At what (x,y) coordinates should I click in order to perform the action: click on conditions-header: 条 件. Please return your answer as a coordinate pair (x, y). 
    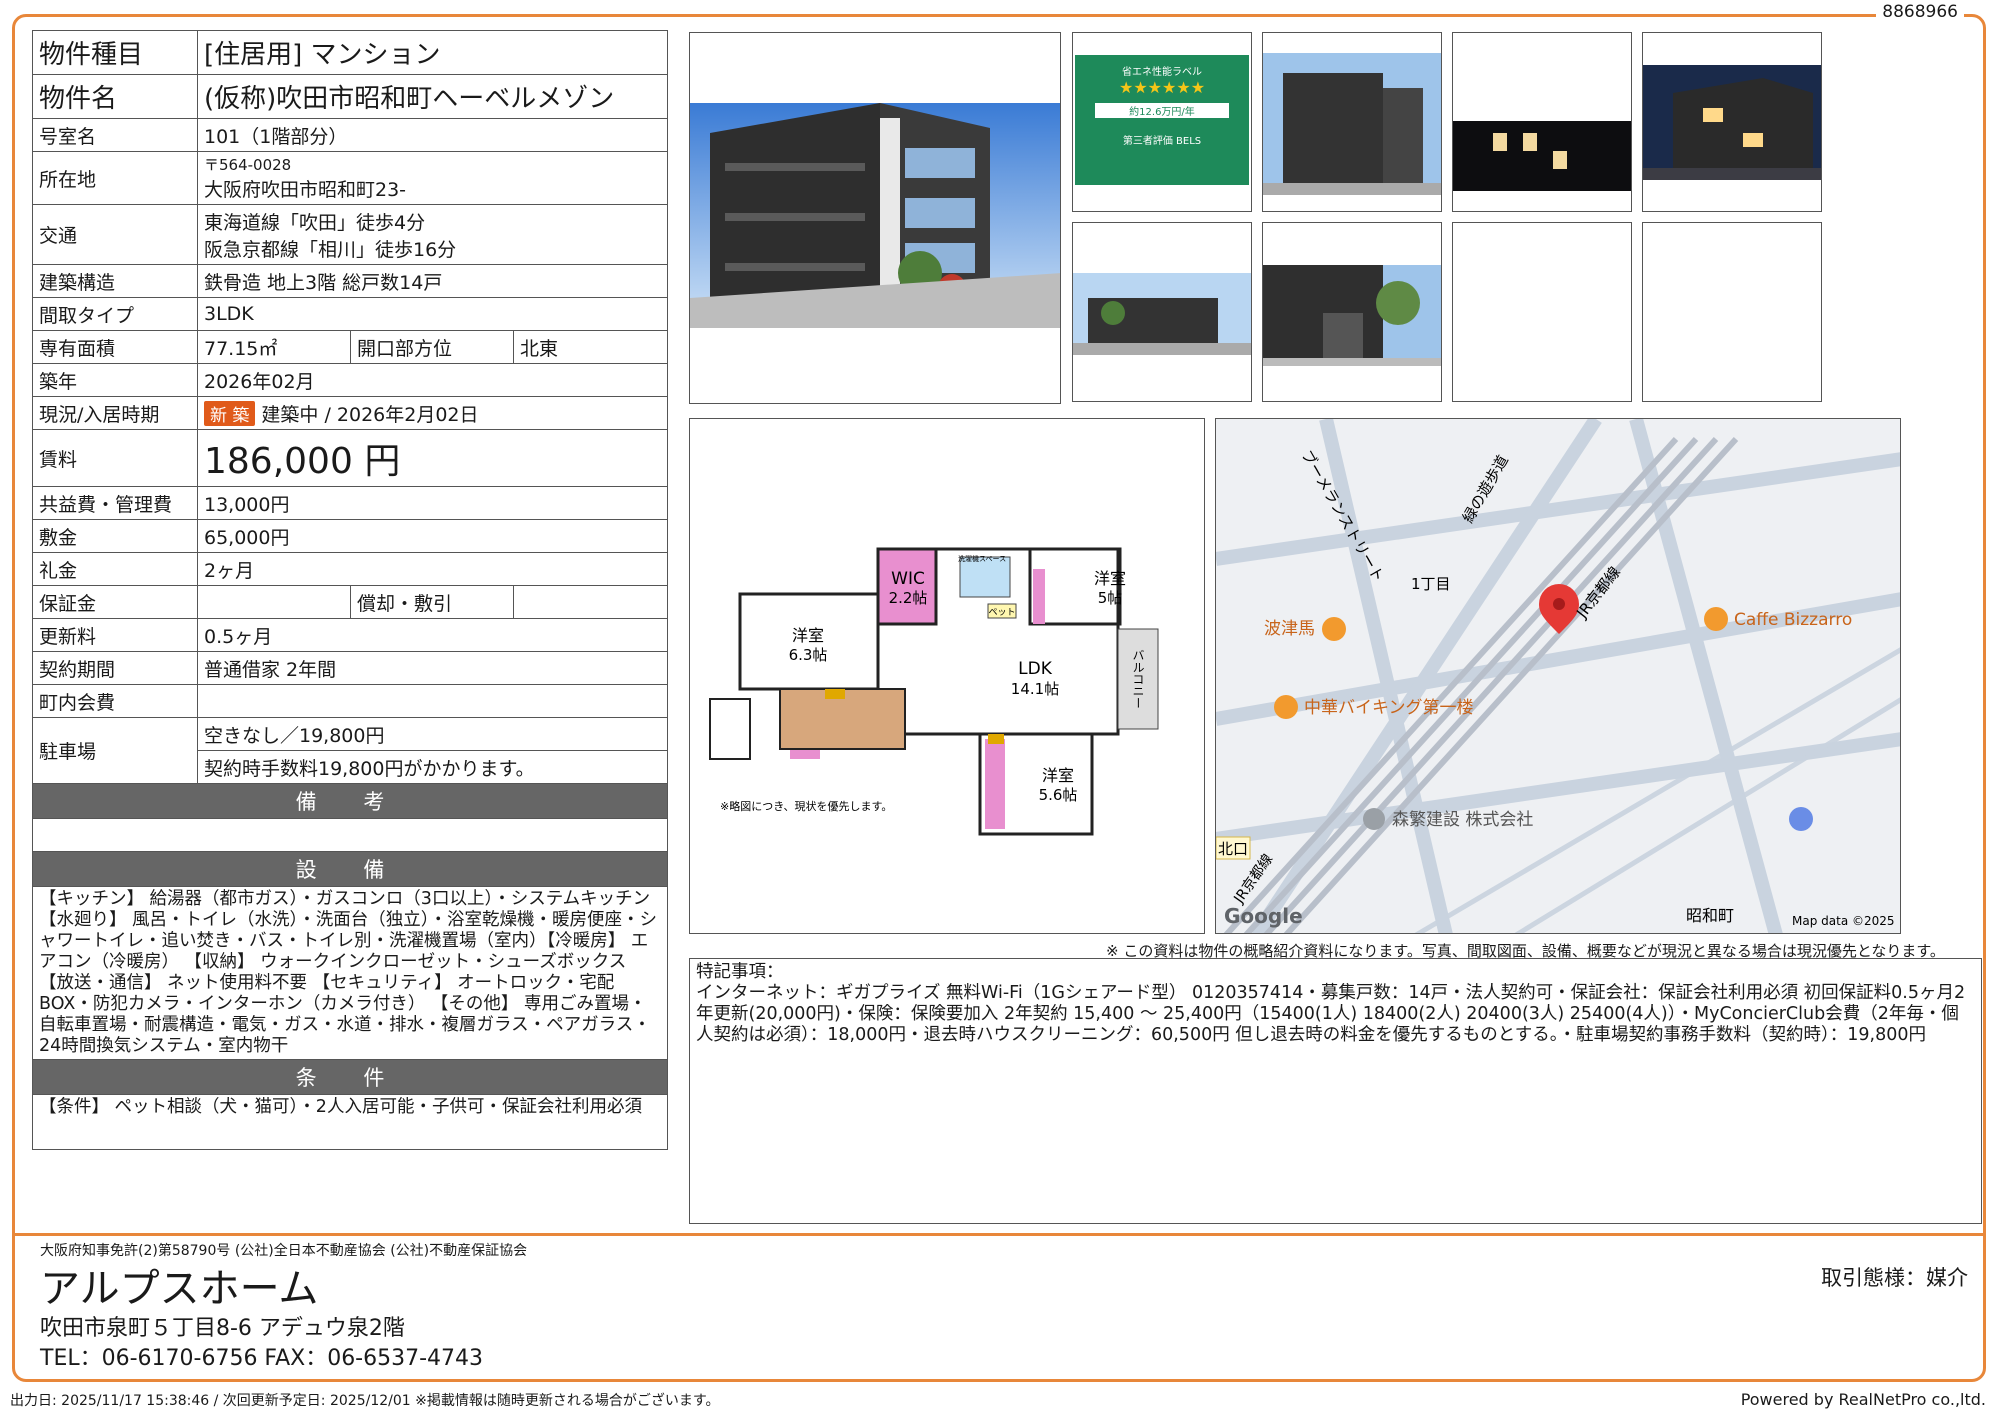
    Looking at the image, I should click on (350, 1077).